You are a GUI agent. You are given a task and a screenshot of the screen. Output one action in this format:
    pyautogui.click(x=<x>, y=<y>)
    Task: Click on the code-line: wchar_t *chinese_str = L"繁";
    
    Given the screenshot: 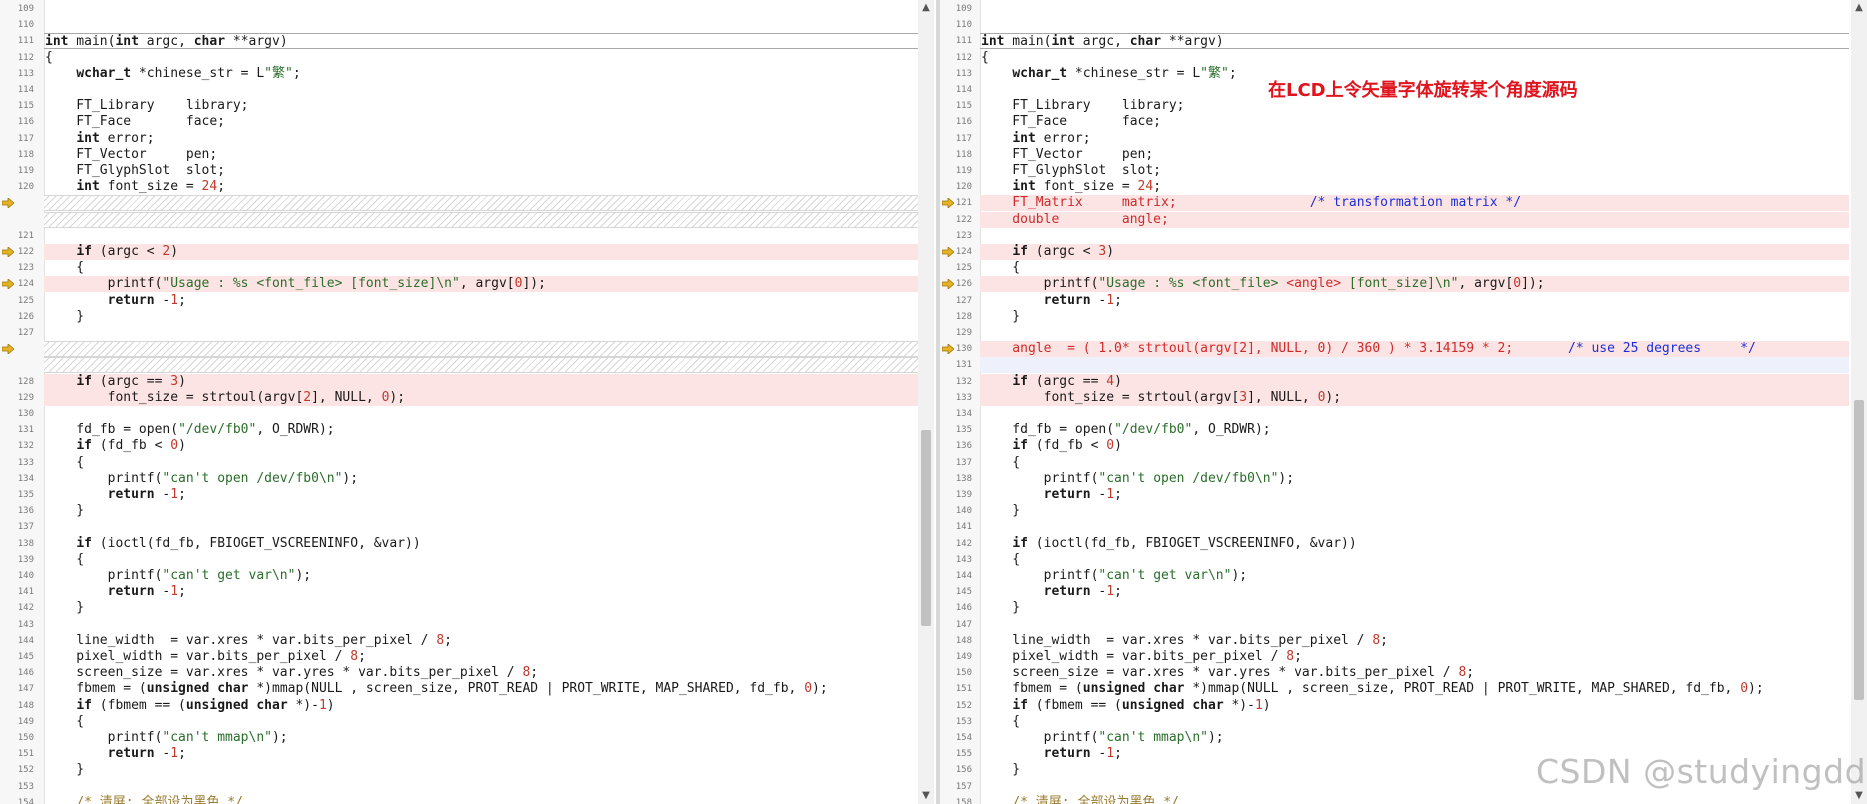 What is the action you would take?
    pyautogui.click(x=481, y=74)
    